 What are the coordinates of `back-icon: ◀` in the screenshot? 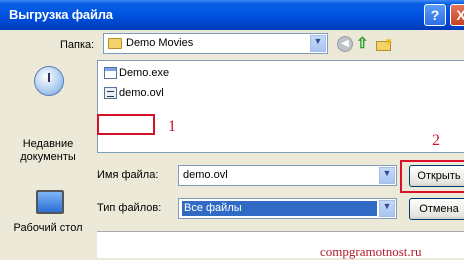 It's located at (345, 44).